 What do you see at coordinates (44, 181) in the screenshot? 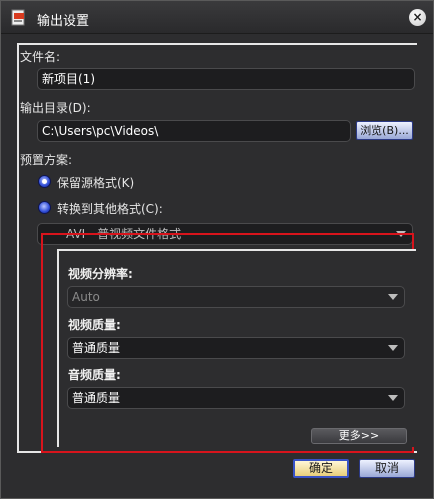
I see `keep-source-format-radio` at bounding box center [44, 181].